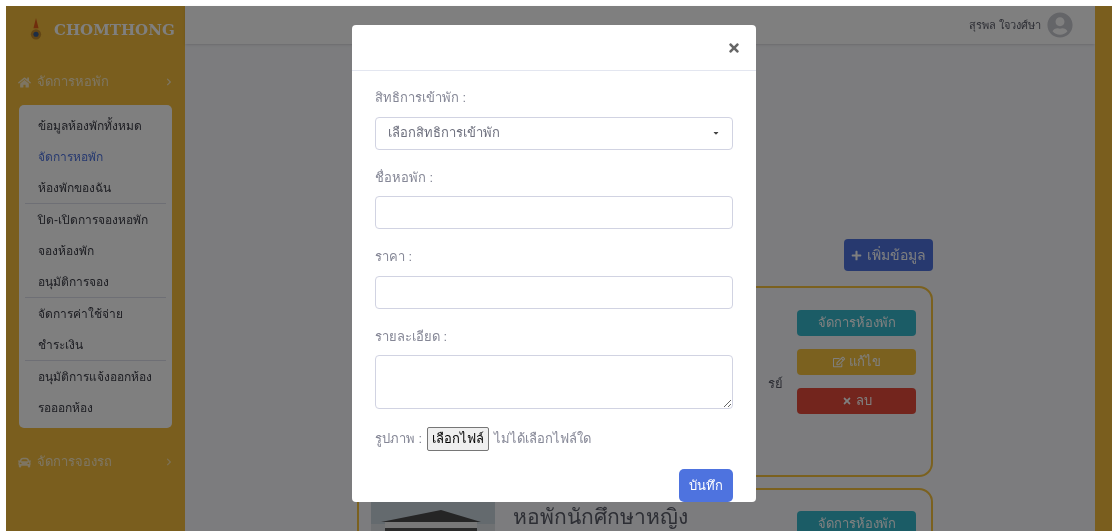  I want to click on section-label: จัดการจองรถ, so click(75, 462).